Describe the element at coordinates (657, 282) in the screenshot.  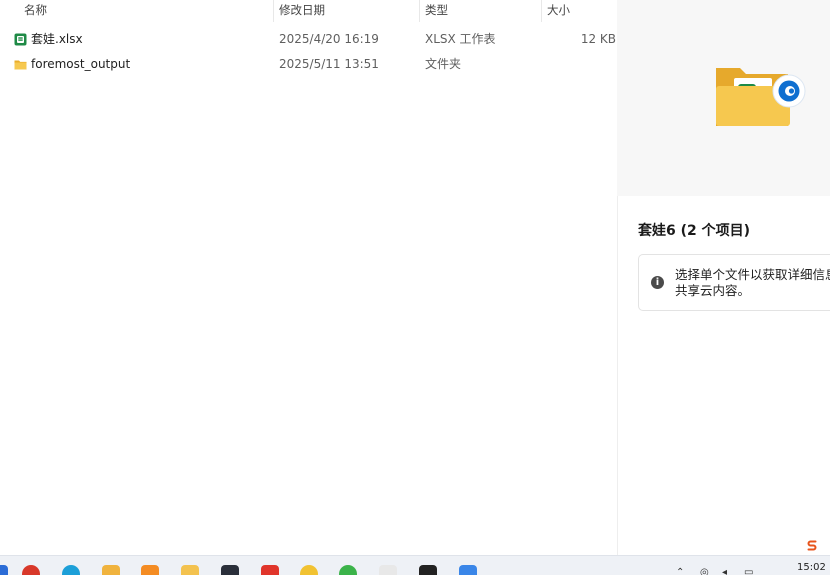
I see `info-icon: i` at that location.